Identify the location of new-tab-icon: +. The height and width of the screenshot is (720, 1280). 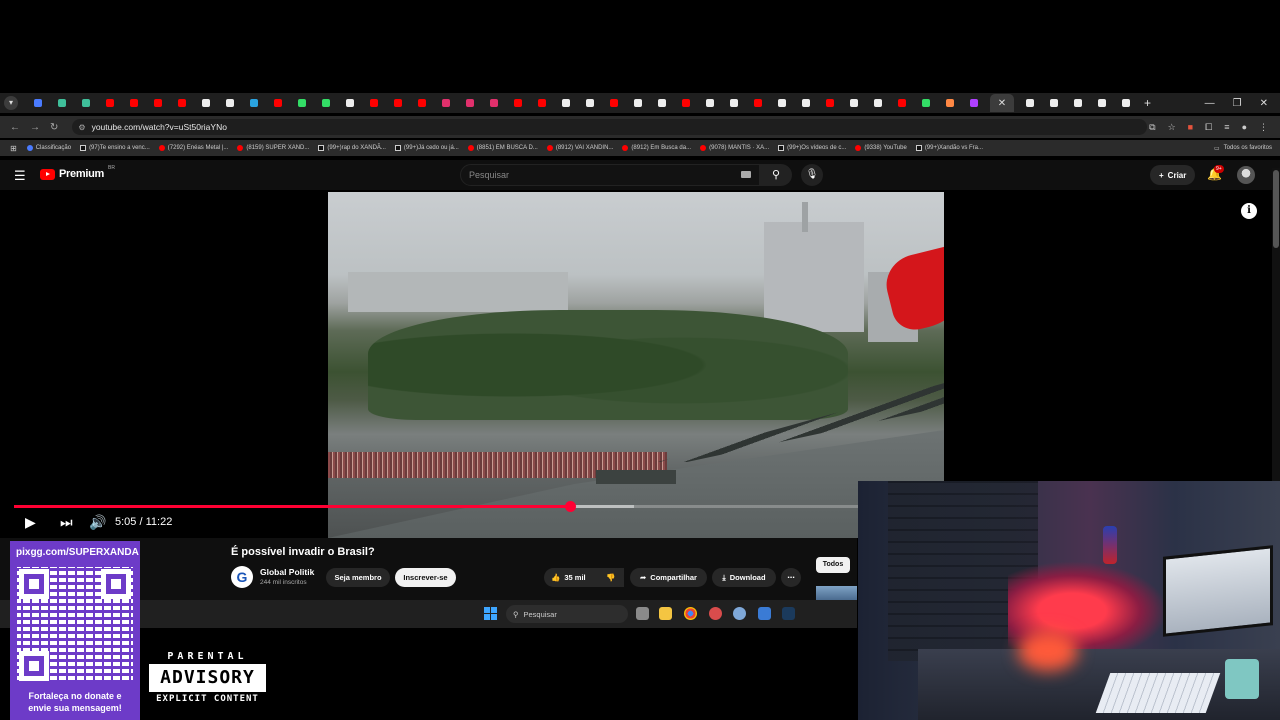
(1147, 103).